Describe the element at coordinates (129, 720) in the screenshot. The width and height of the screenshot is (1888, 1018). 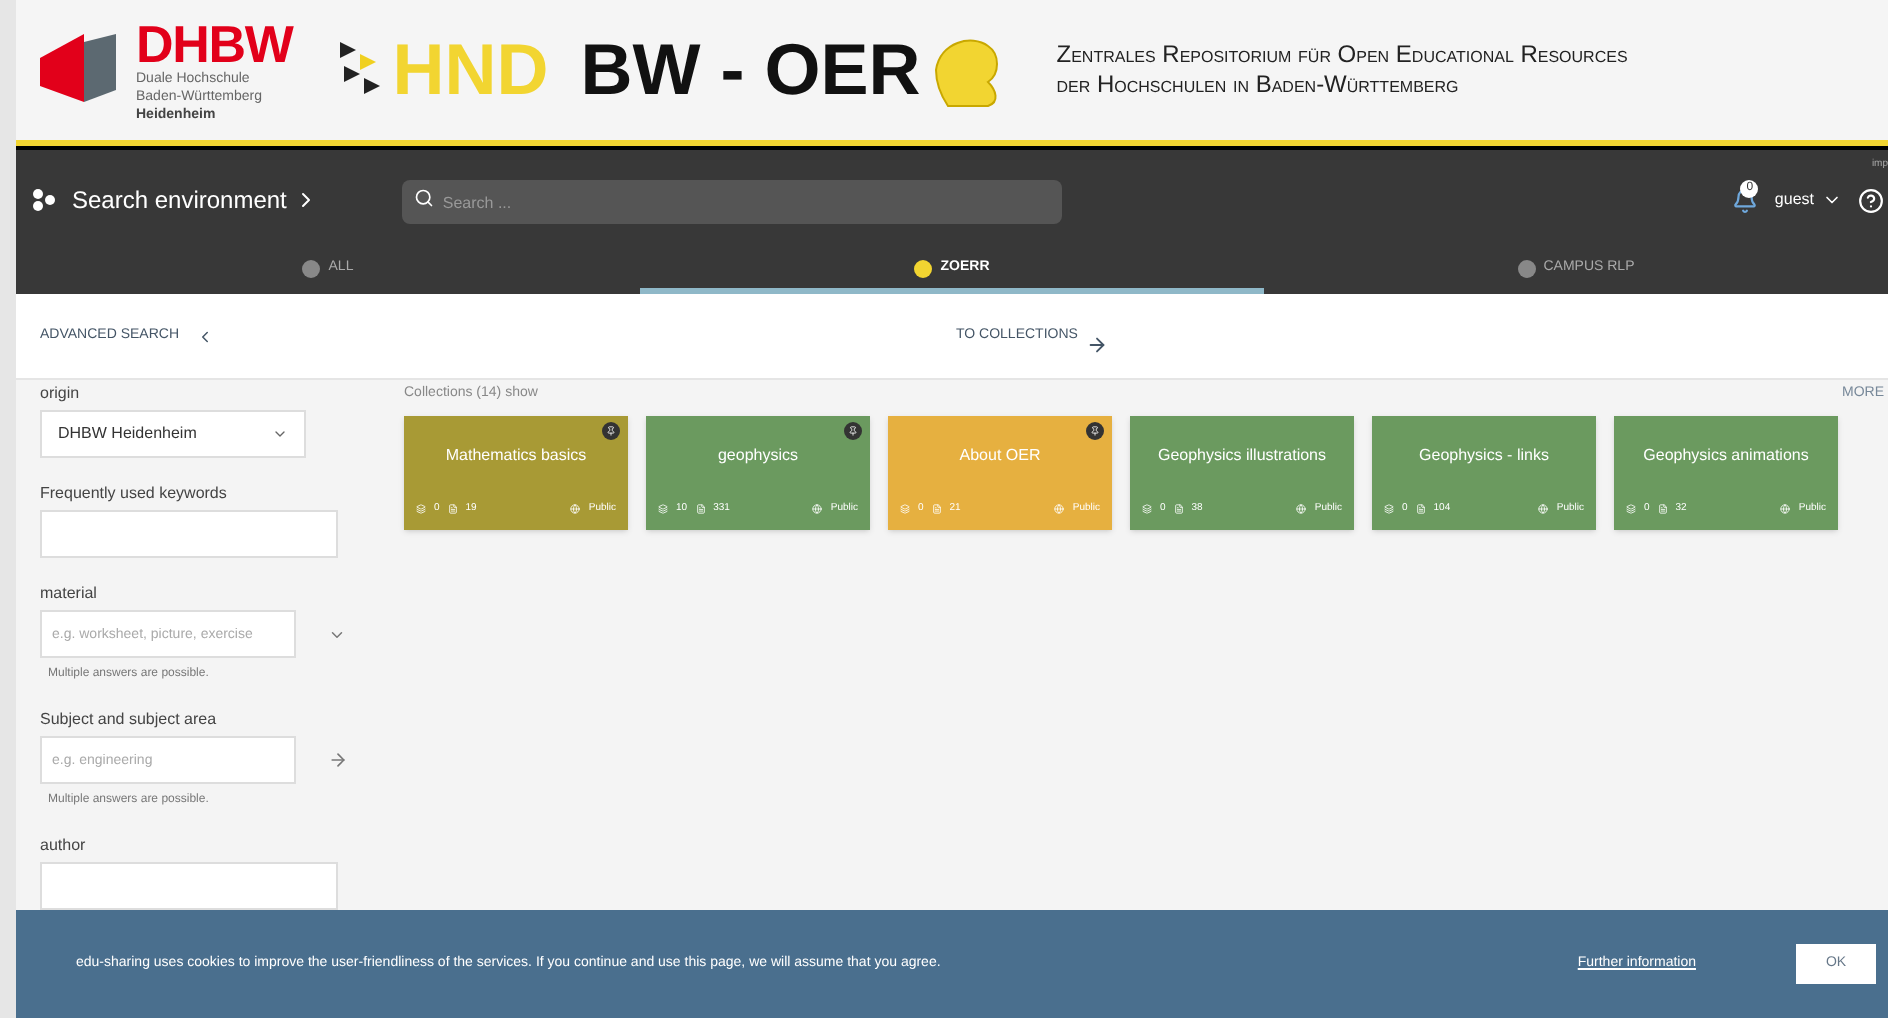
I see `field-label: Subject and subject area` at that location.